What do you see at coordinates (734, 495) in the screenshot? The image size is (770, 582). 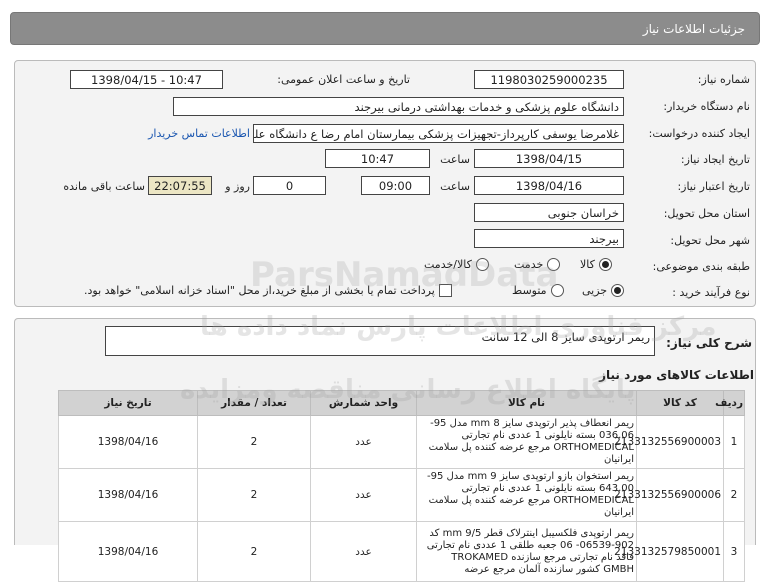 I see `row-index: 2` at bounding box center [734, 495].